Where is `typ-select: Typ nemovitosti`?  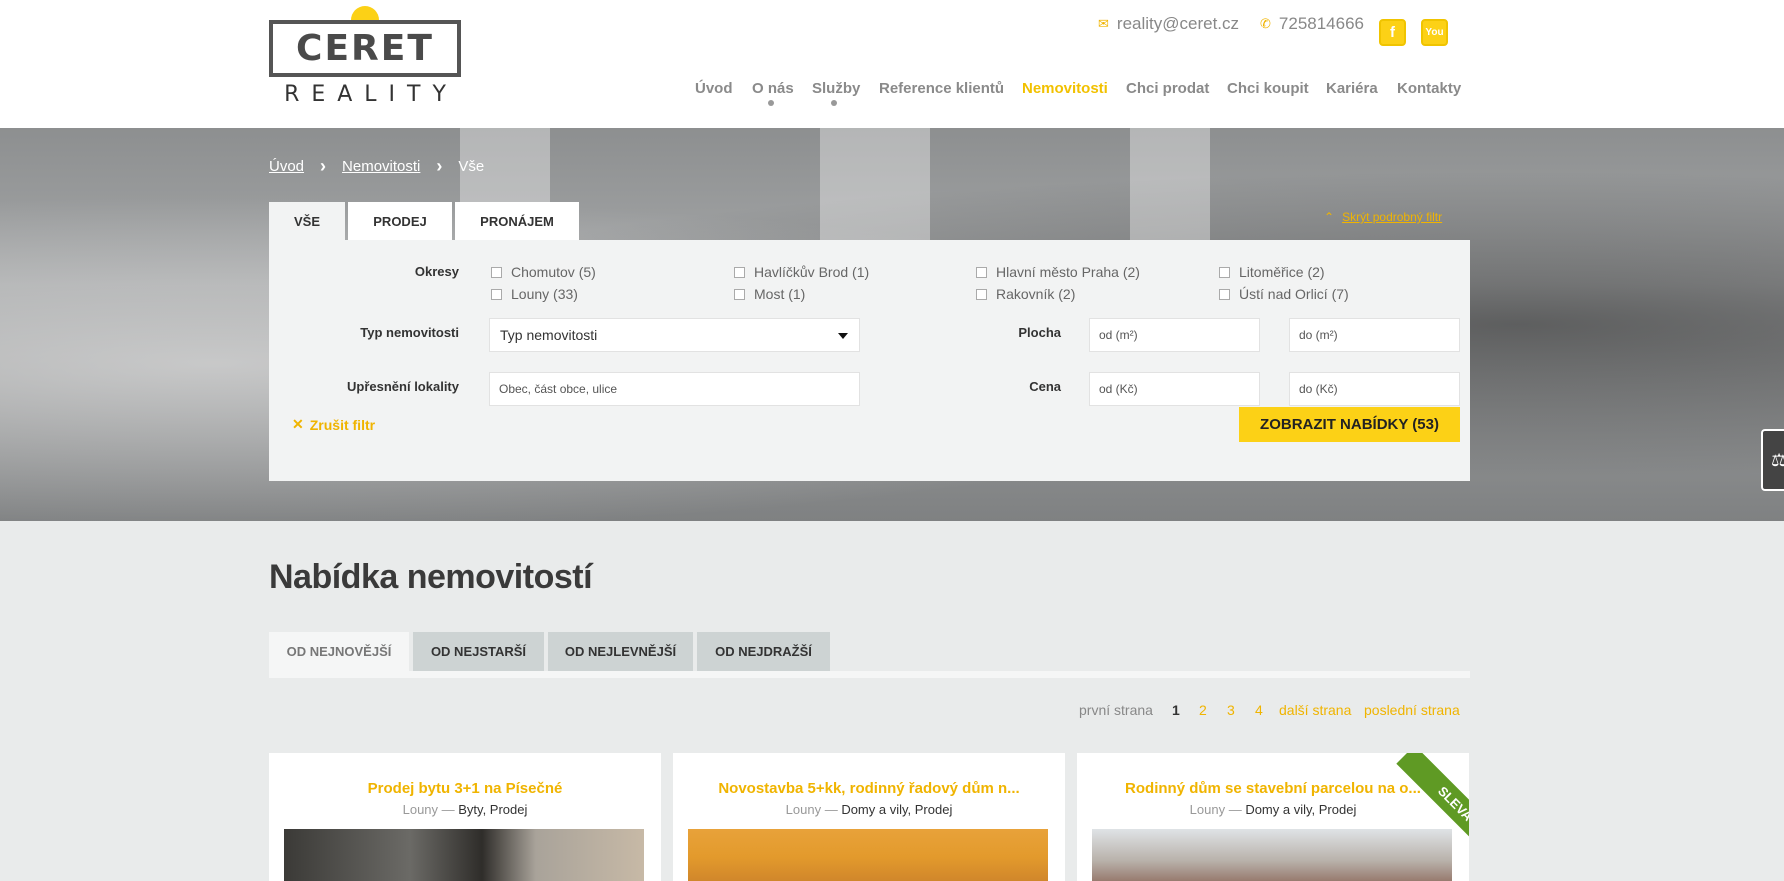
typ-select: Typ nemovitosti is located at coordinates (674, 335).